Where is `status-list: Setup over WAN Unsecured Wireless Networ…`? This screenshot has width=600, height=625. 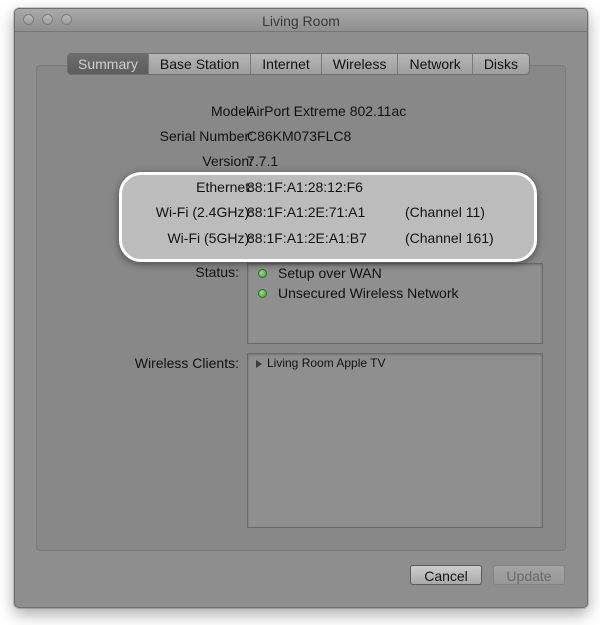
status-list: Setup over WAN Unsecured Wireless Networ… is located at coordinates (395, 303).